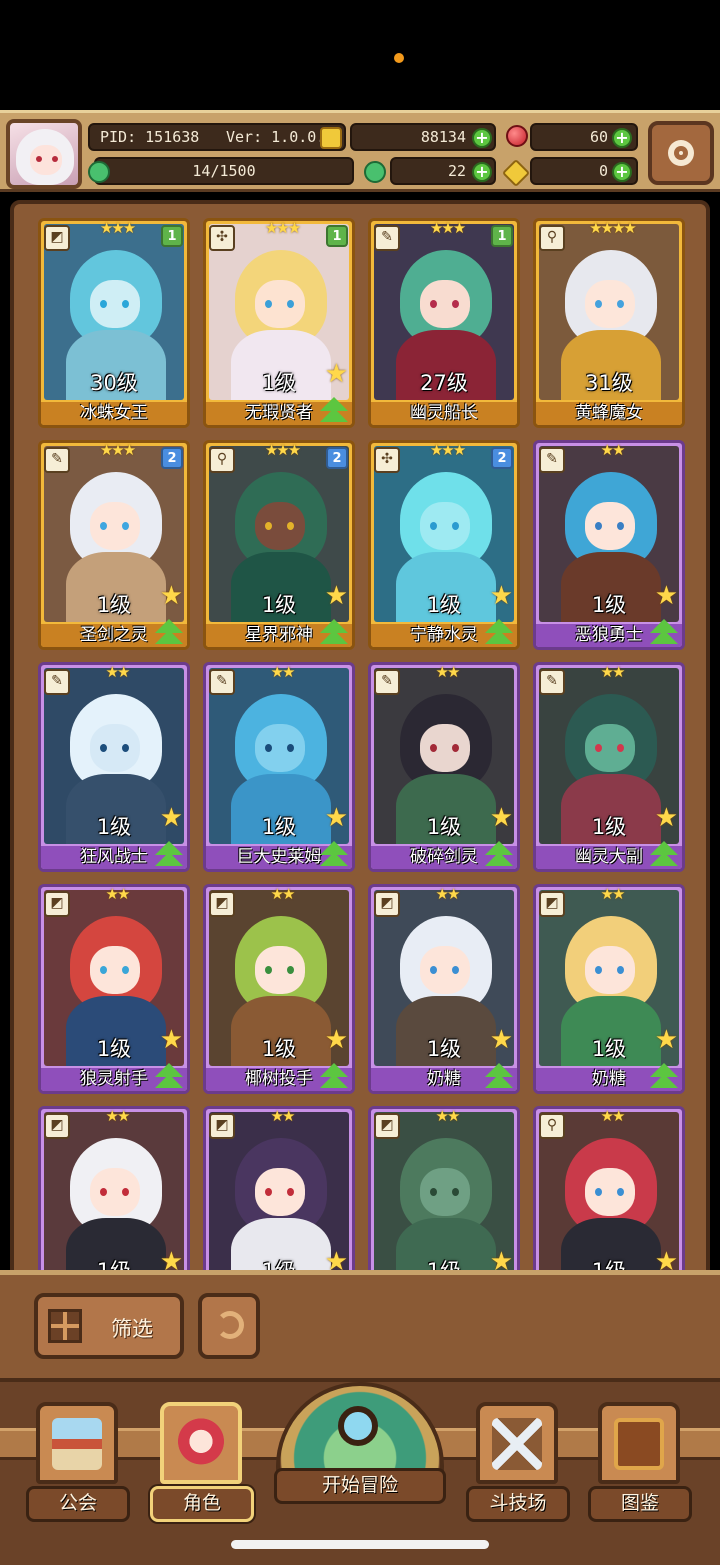  Describe the element at coordinates (609, 413) in the screenshot. I see `character-name: 黄蜂魔女` at that location.